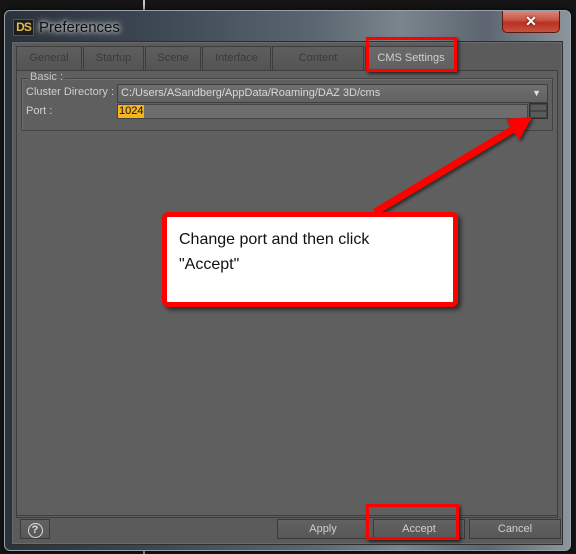  I want to click on accept-highlight-box, so click(412, 522).